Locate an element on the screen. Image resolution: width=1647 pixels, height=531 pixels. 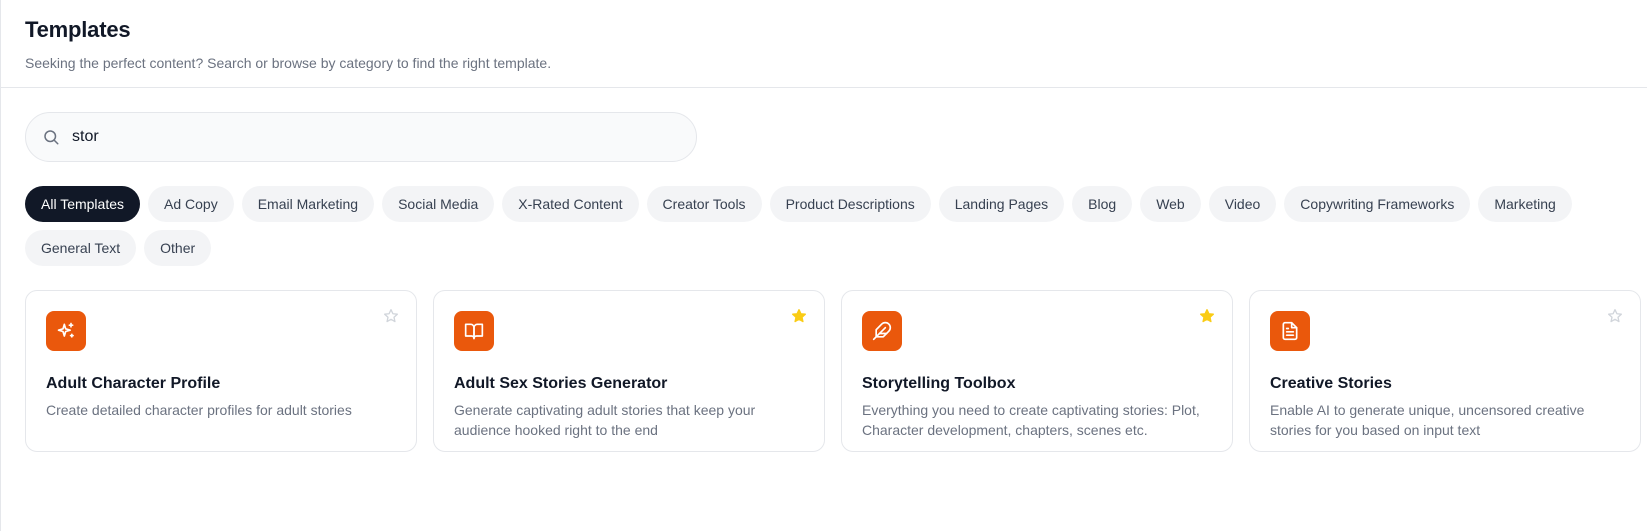
file-text-icon is located at coordinates (1290, 331).